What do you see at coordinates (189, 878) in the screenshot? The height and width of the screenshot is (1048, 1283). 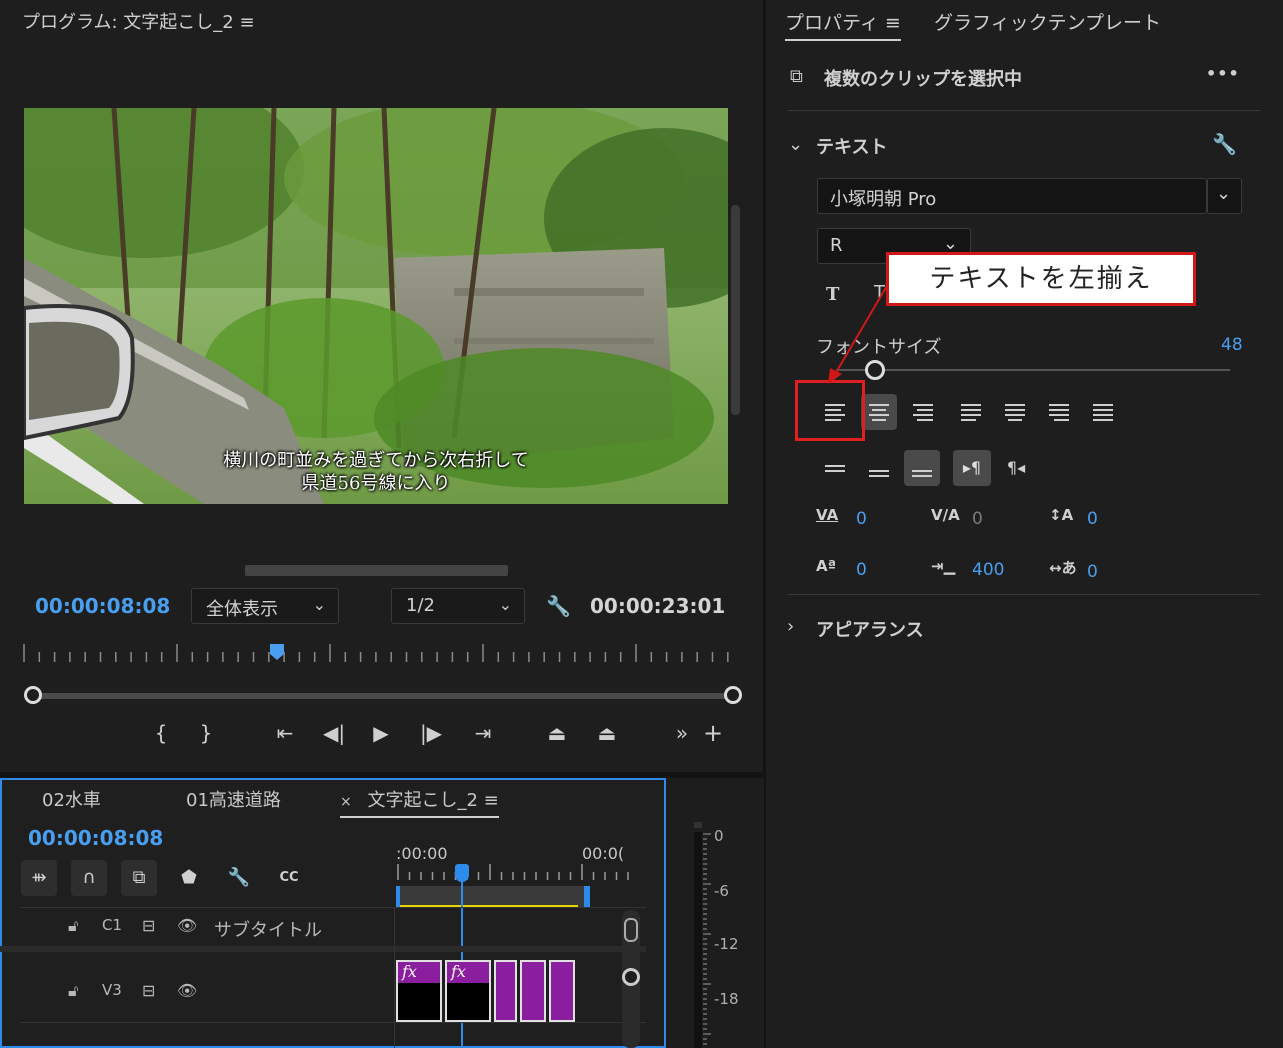 I see `add-marker-icon: ⬟` at bounding box center [189, 878].